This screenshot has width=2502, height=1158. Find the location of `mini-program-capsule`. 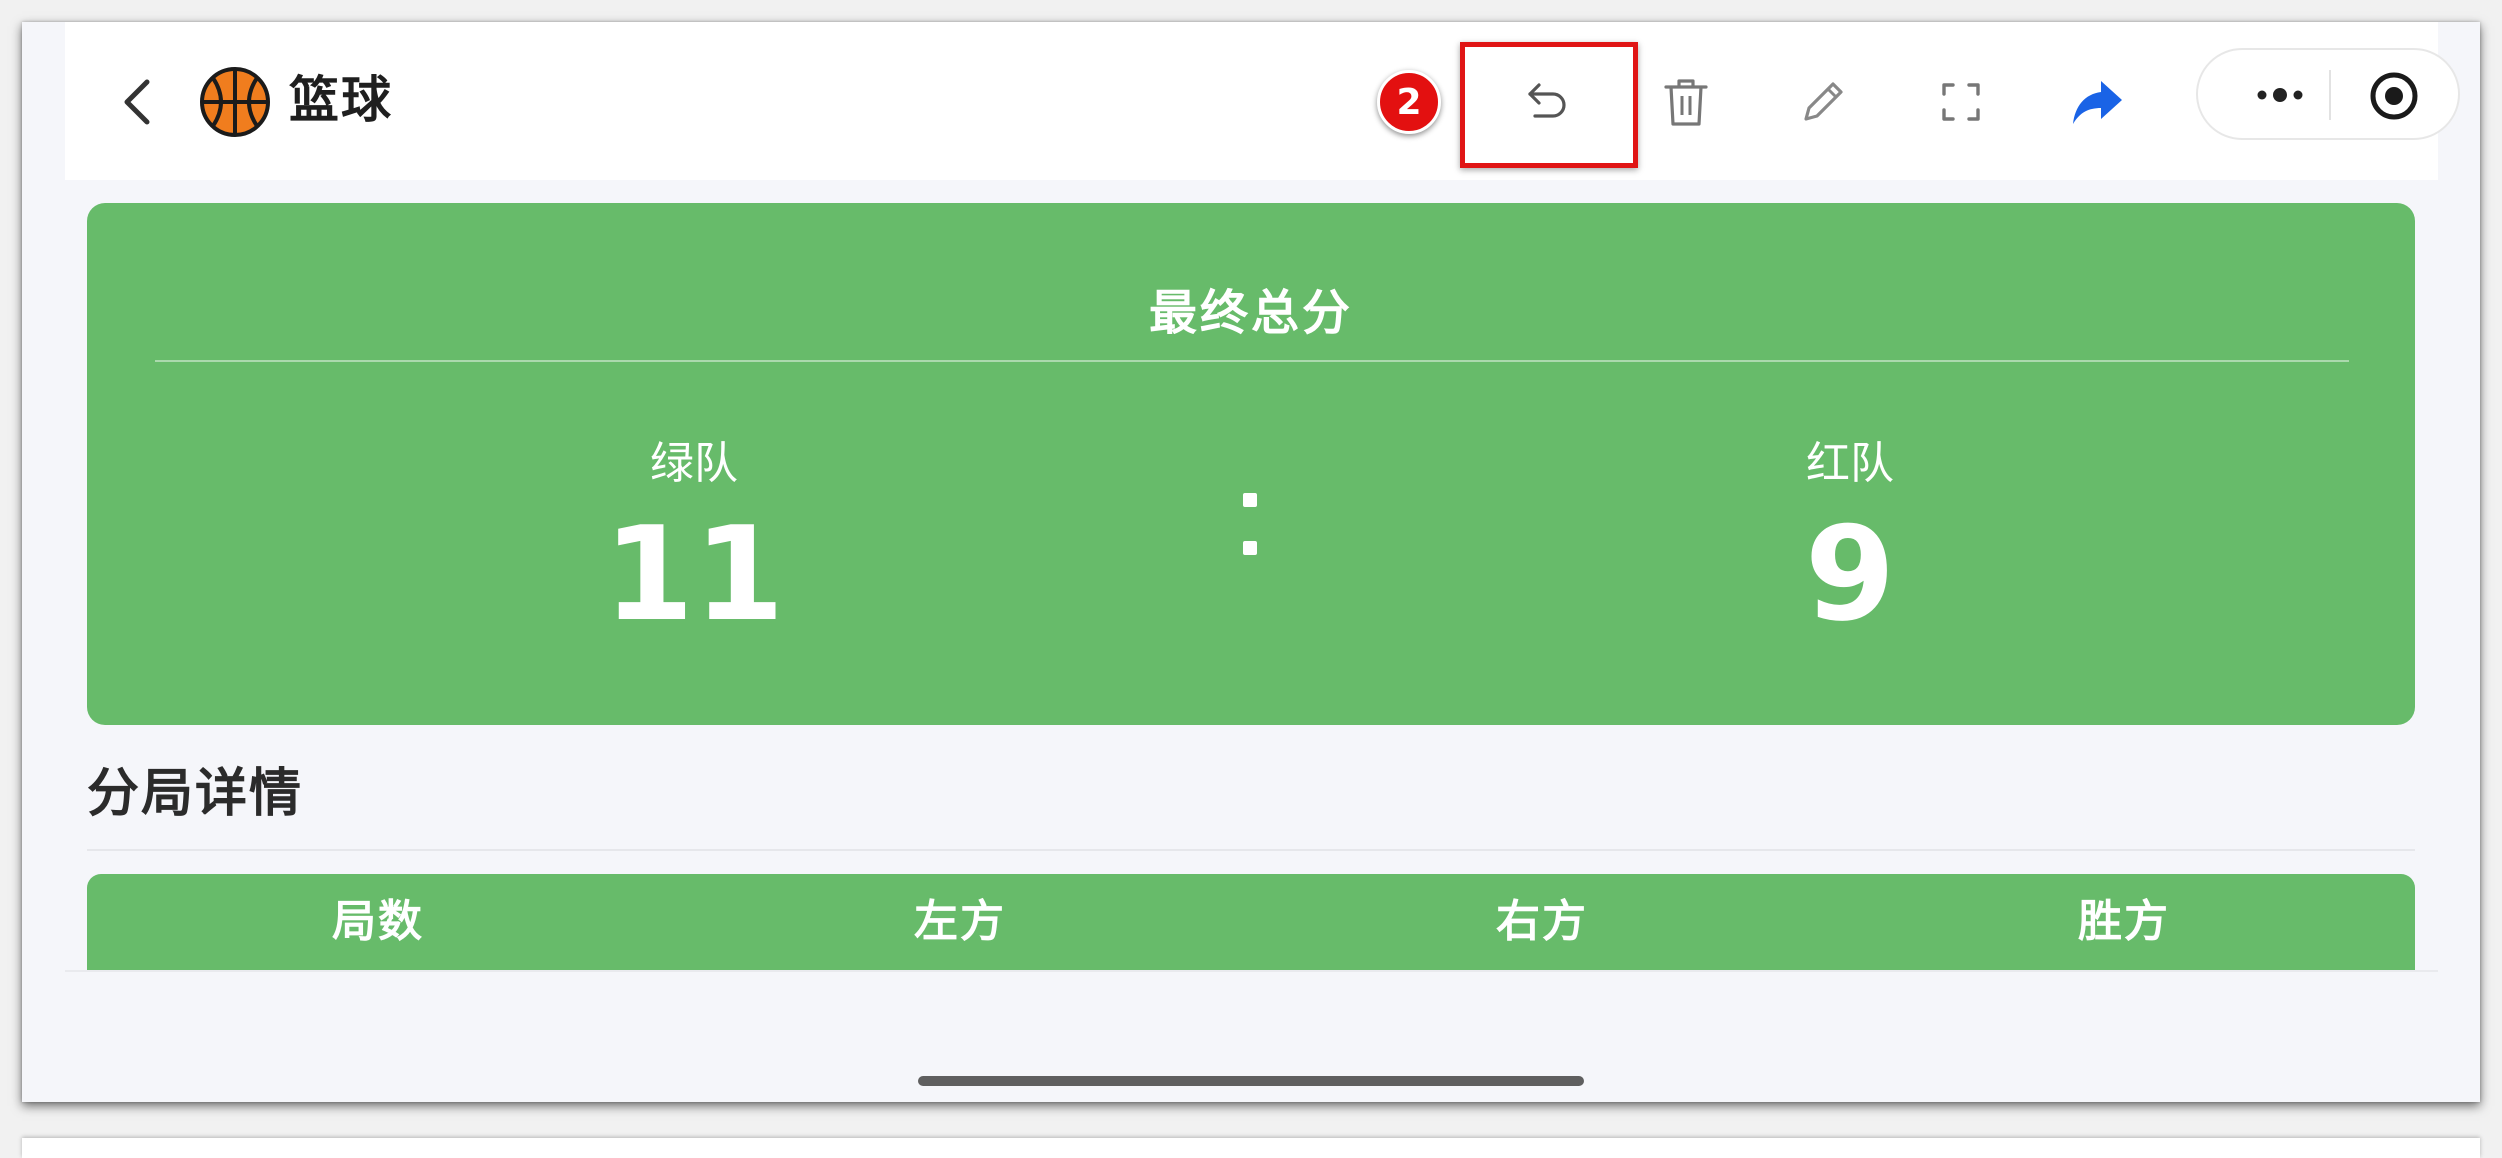

mini-program-capsule is located at coordinates (2328, 94).